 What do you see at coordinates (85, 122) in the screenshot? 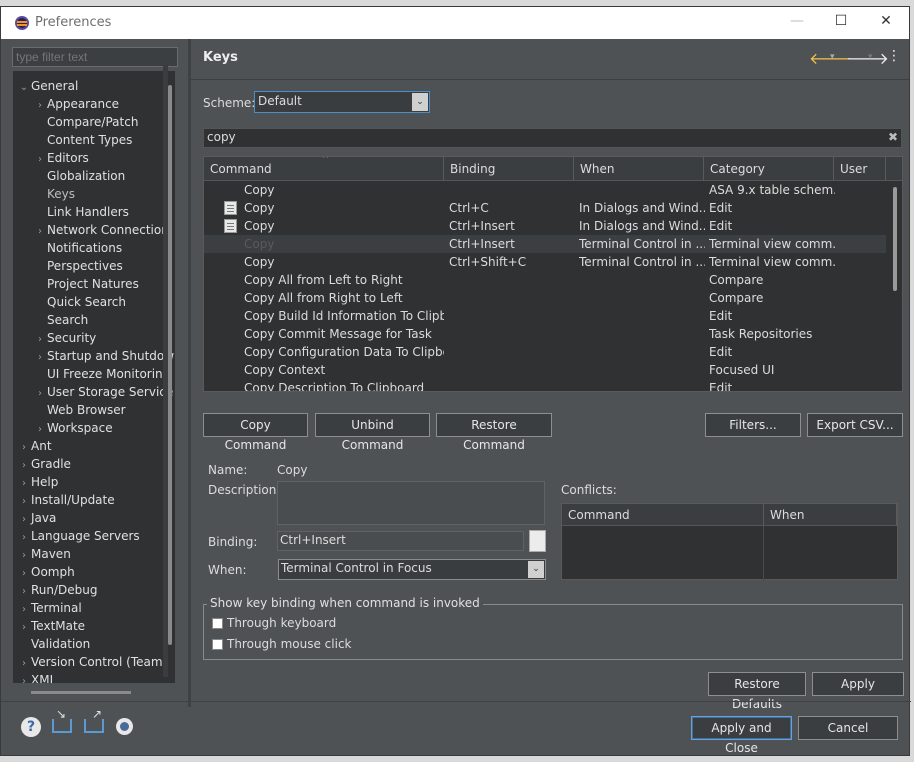
I see `sidebar-item: Compare/Patch` at bounding box center [85, 122].